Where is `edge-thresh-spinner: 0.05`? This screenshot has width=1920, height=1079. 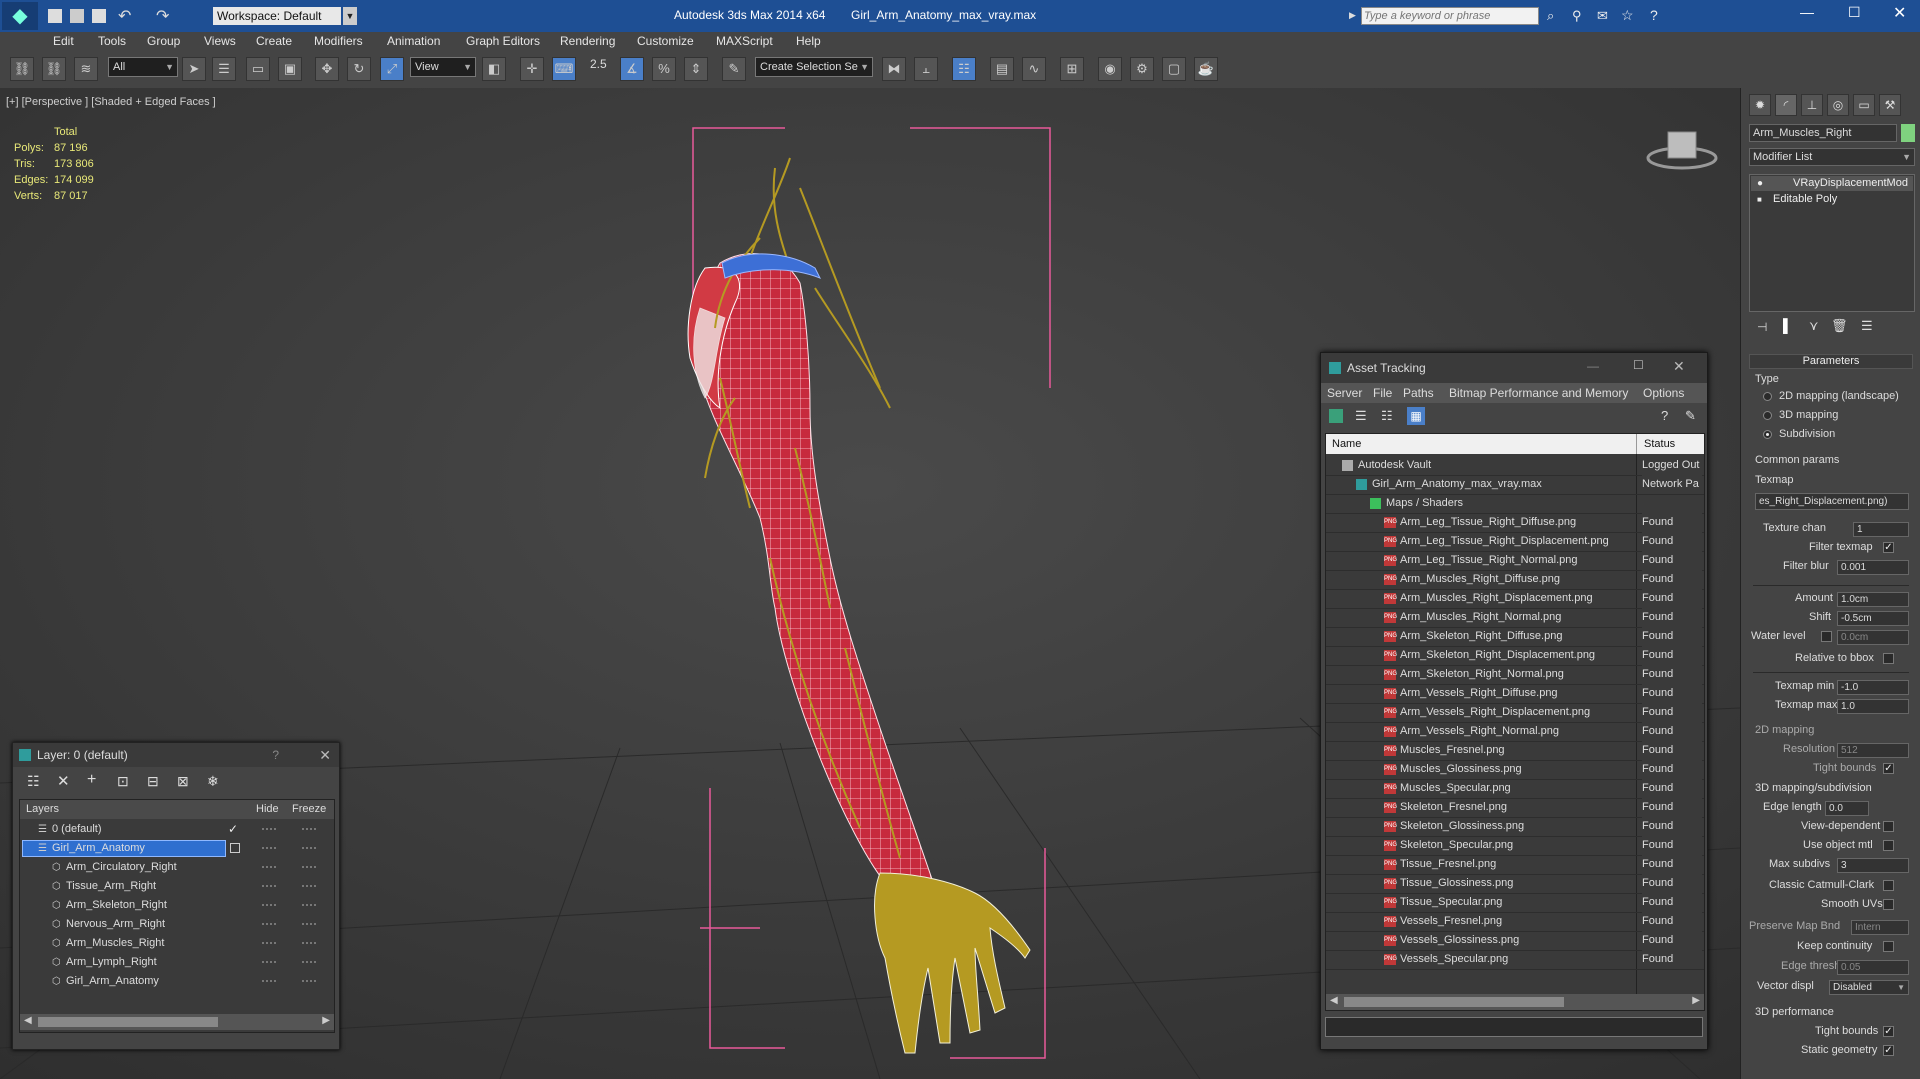 edge-thresh-spinner: 0.05 is located at coordinates (1873, 967).